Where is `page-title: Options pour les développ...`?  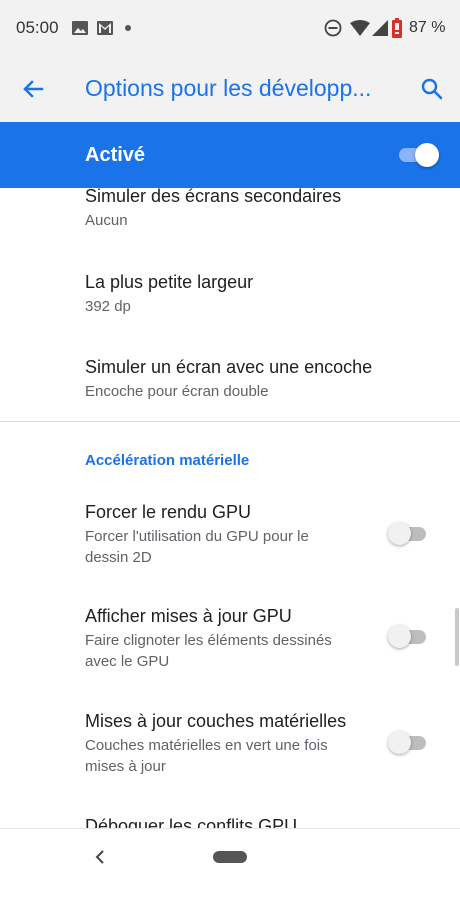 page-title: Options pour les développ... is located at coordinates (228, 88).